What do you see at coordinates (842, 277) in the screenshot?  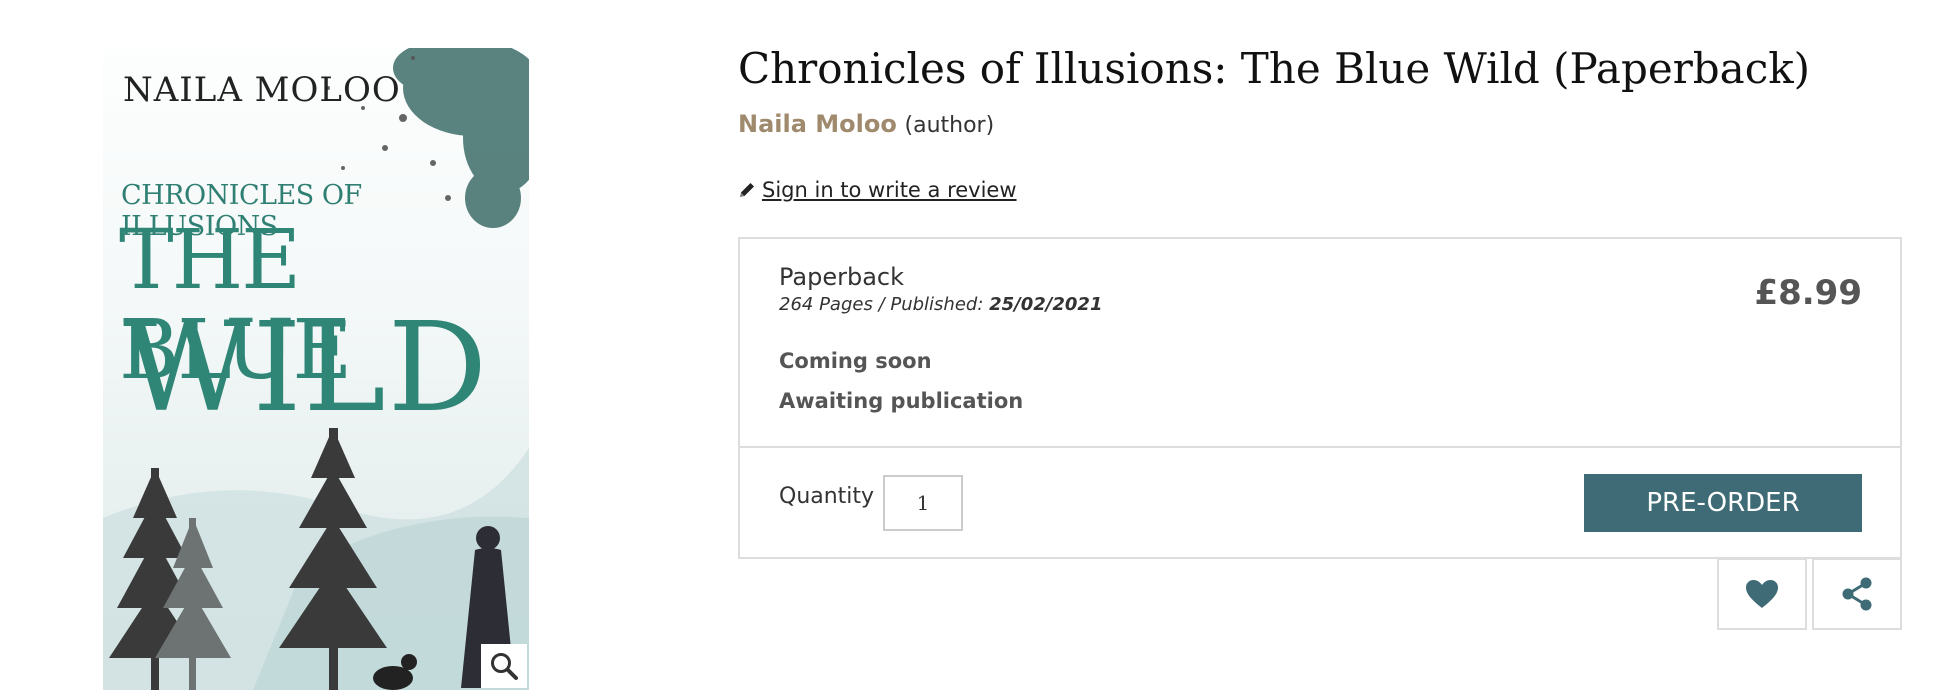 I see `format-label: Paperback` at bounding box center [842, 277].